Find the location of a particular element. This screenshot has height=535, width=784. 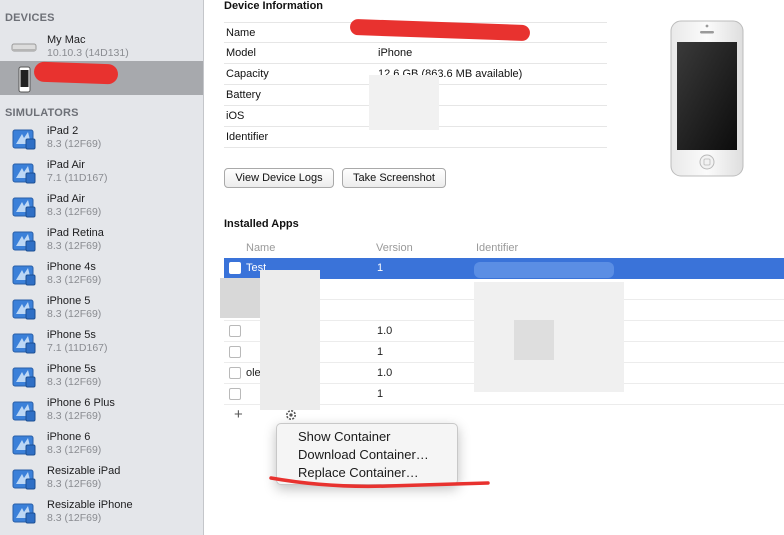

info-label: Capacity is located at coordinates (247, 74).